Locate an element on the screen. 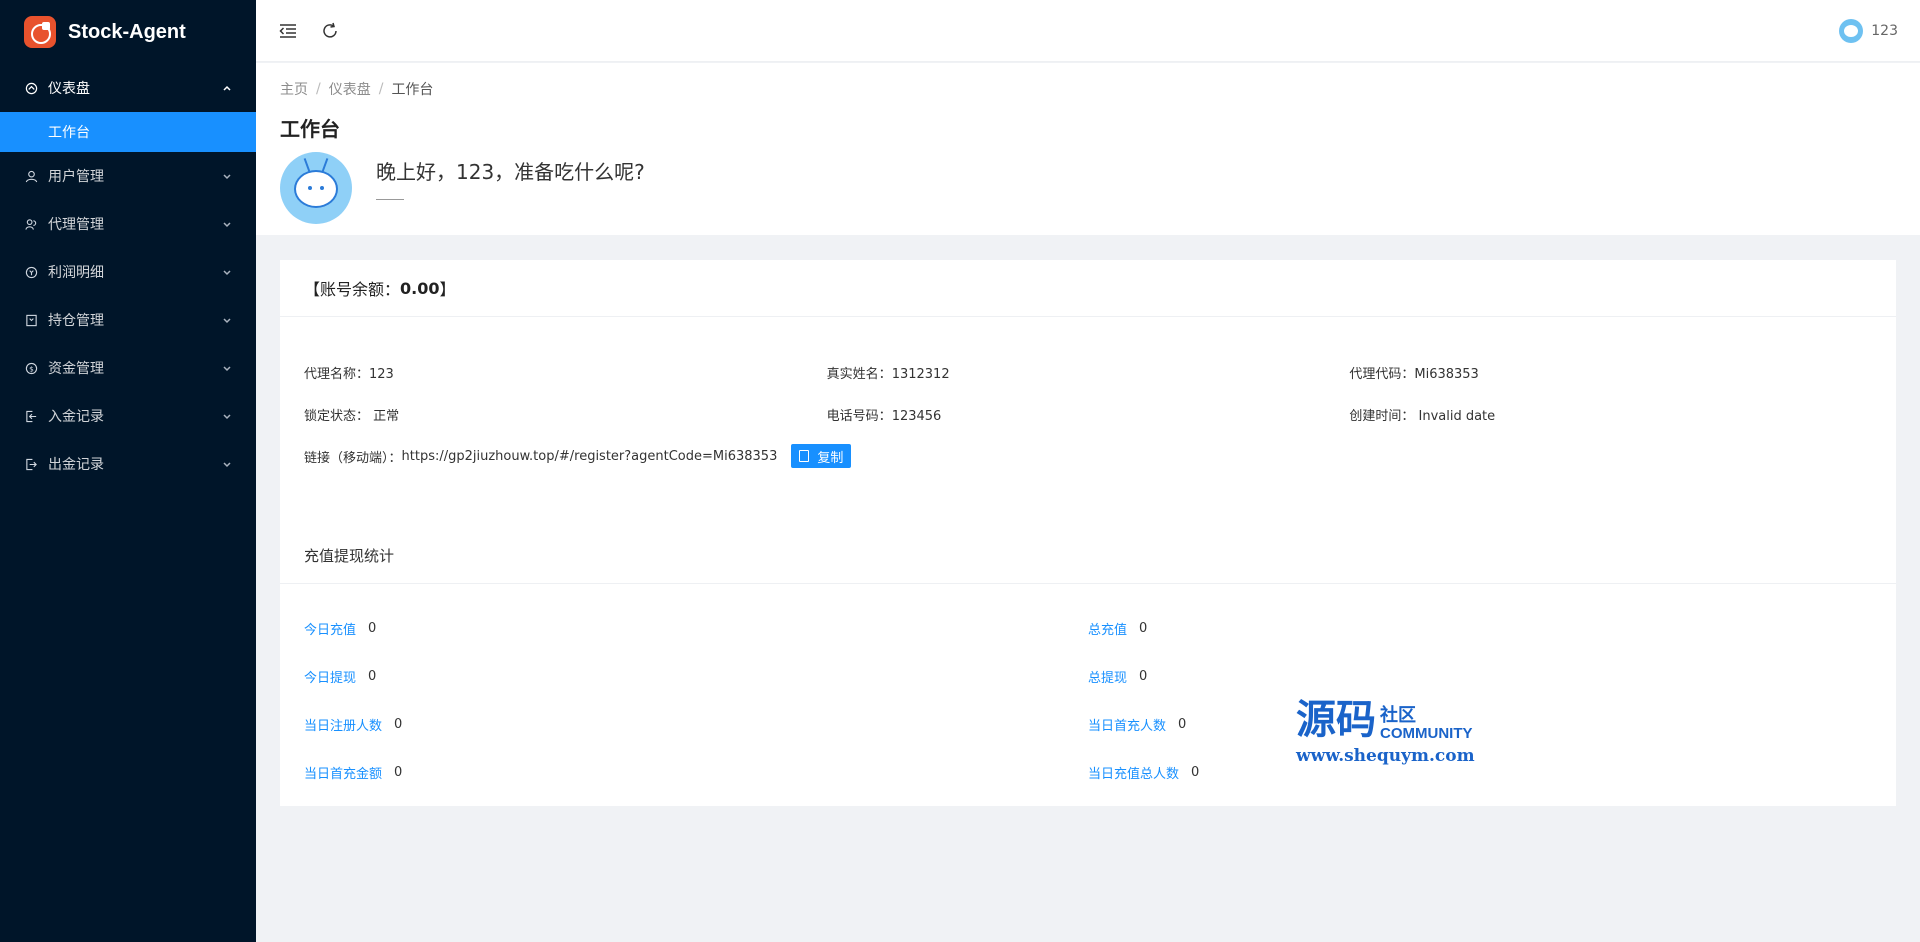 The image size is (1920, 942). created-value: Invalid date is located at coordinates (1457, 416).